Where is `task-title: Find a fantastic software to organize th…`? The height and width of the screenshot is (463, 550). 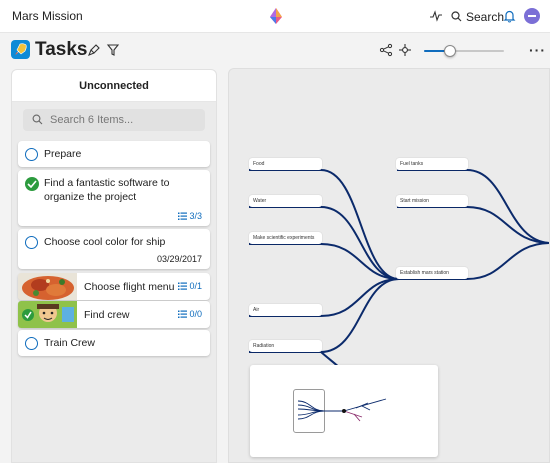 task-title: Find a fantastic software to organize th… is located at coordinates (107, 190).